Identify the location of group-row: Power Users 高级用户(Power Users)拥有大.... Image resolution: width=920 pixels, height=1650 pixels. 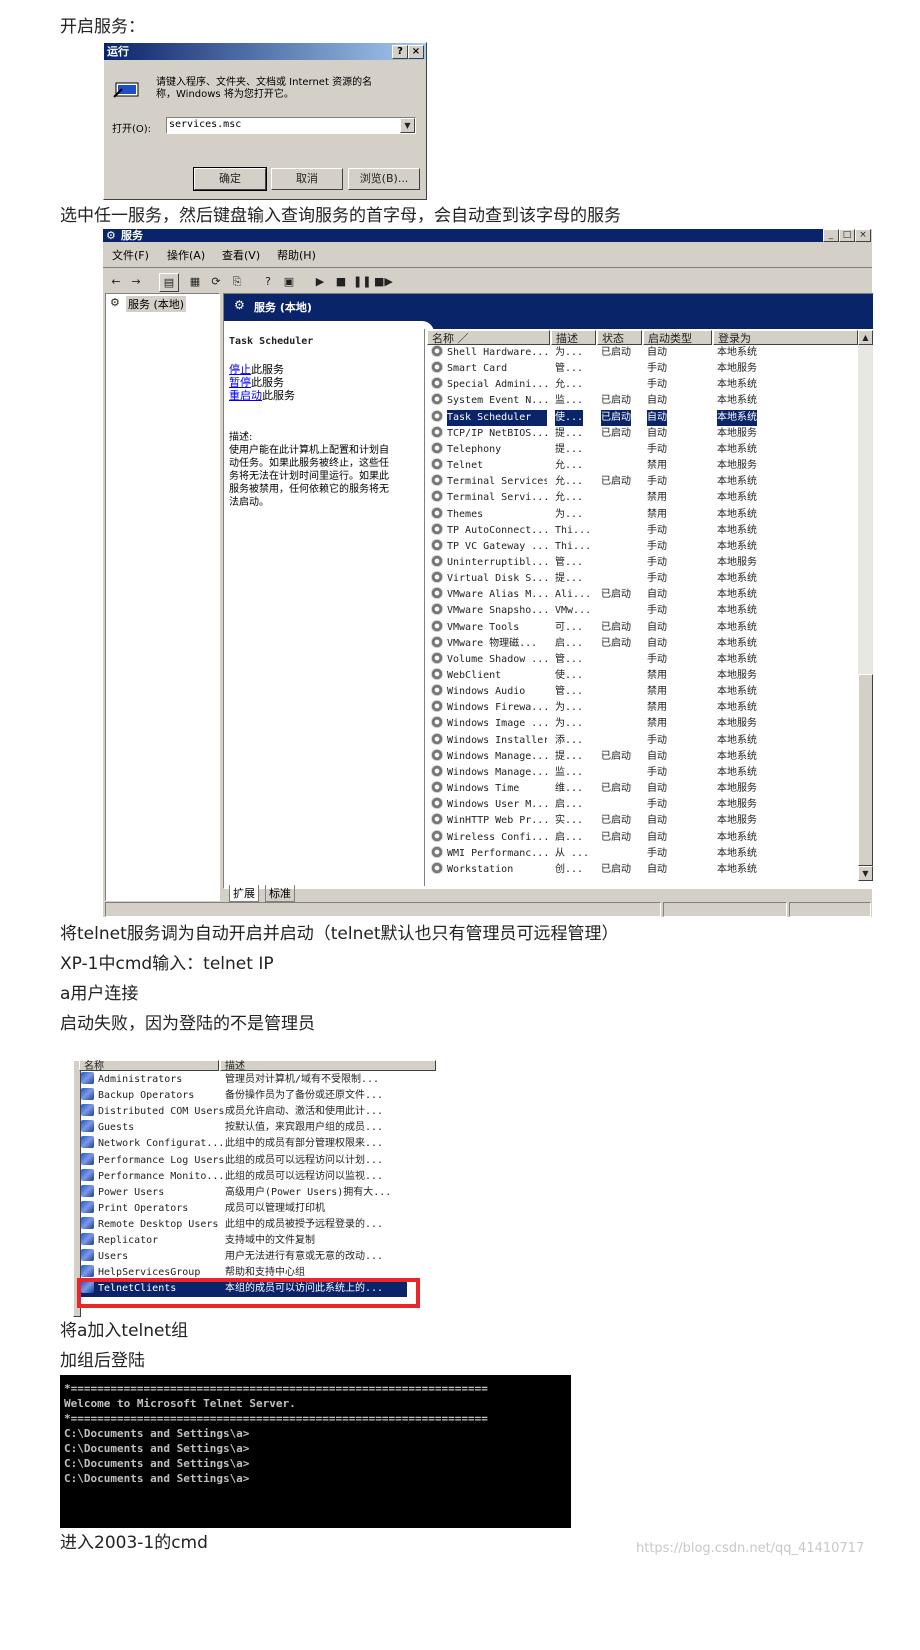
(243, 1192).